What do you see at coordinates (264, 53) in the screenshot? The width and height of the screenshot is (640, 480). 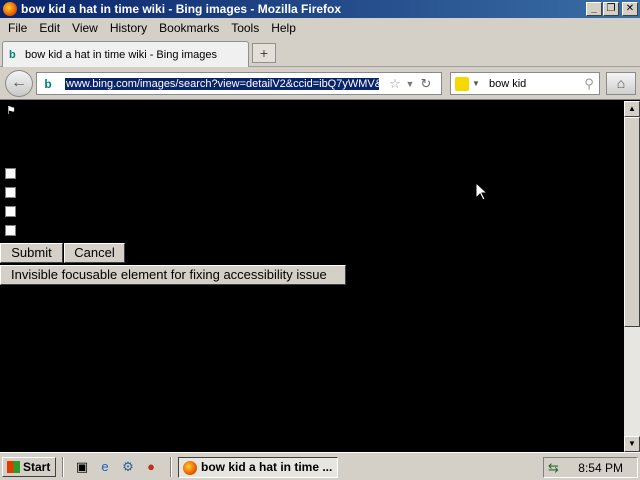 I see `new-tab-button: +` at bounding box center [264, 53].